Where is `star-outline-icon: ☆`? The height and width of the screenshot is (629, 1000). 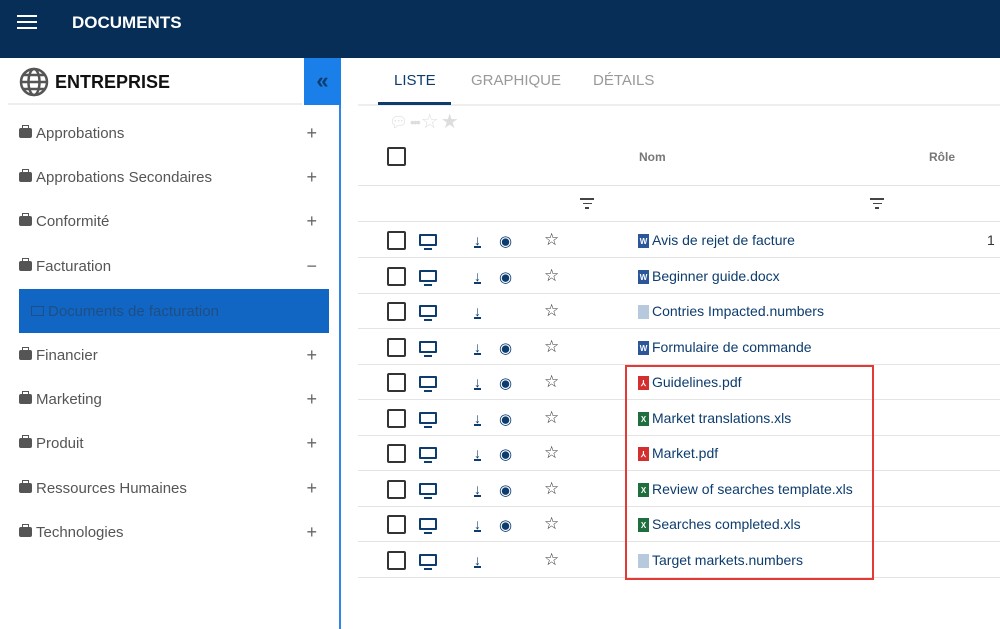
star-outline-icon: ☆ is located at coordinates (430, 121).